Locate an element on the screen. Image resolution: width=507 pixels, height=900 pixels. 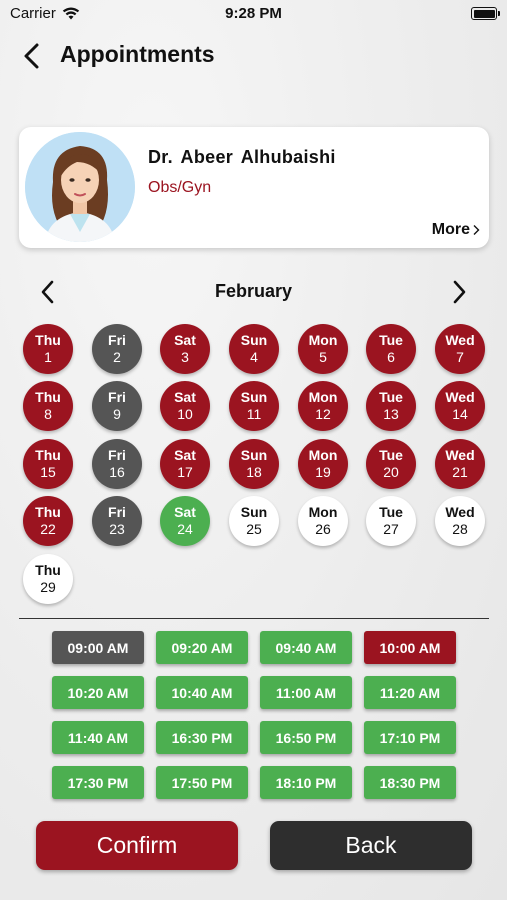
calendar-day: Wed 28 is located at coordinates (460, 521).